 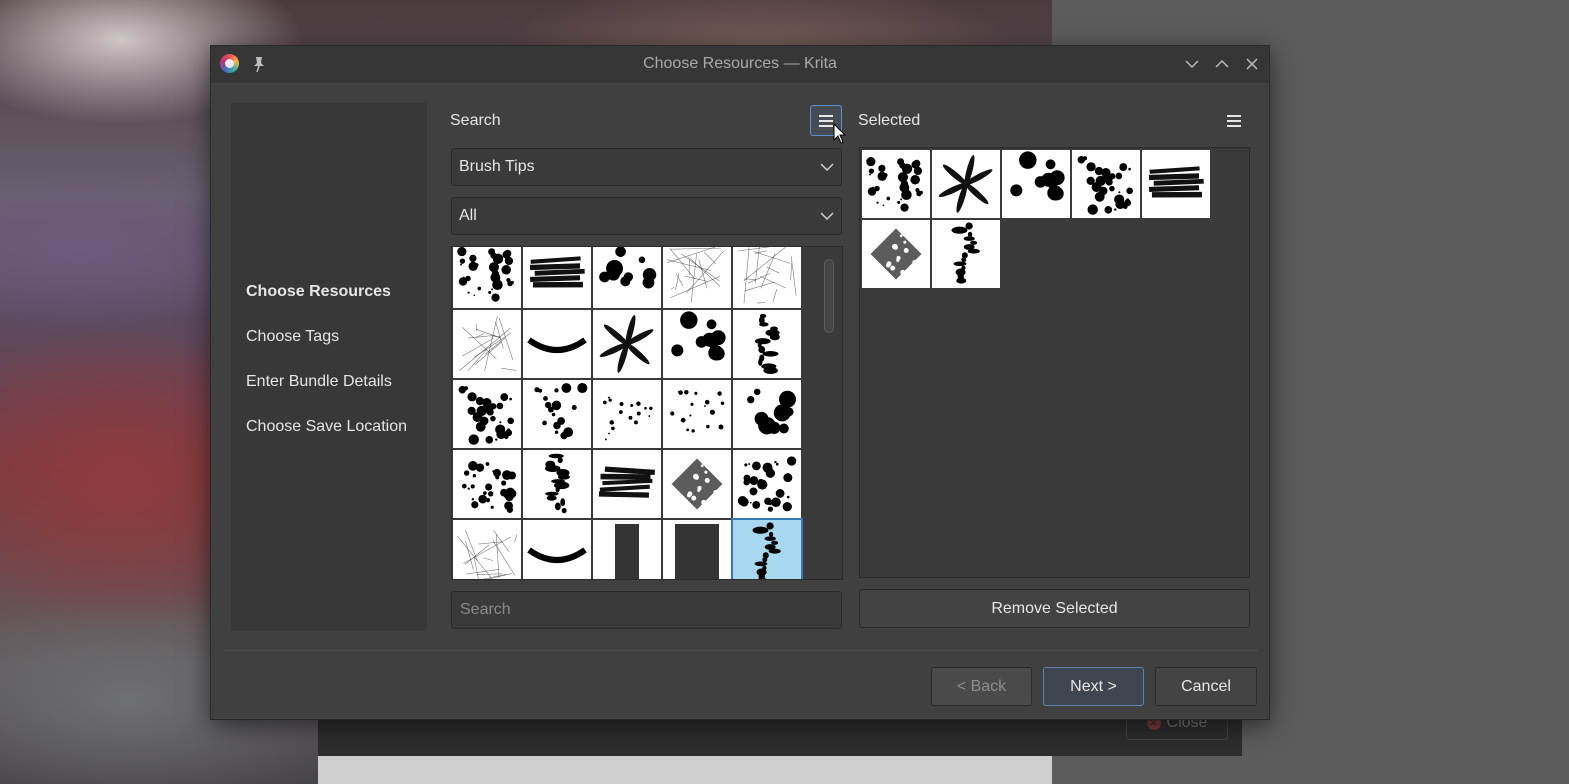 What do you see at coordinates (475, 120) in the screenshot?
I see `search-panel-title: Search` at bounding box center [475, 120].